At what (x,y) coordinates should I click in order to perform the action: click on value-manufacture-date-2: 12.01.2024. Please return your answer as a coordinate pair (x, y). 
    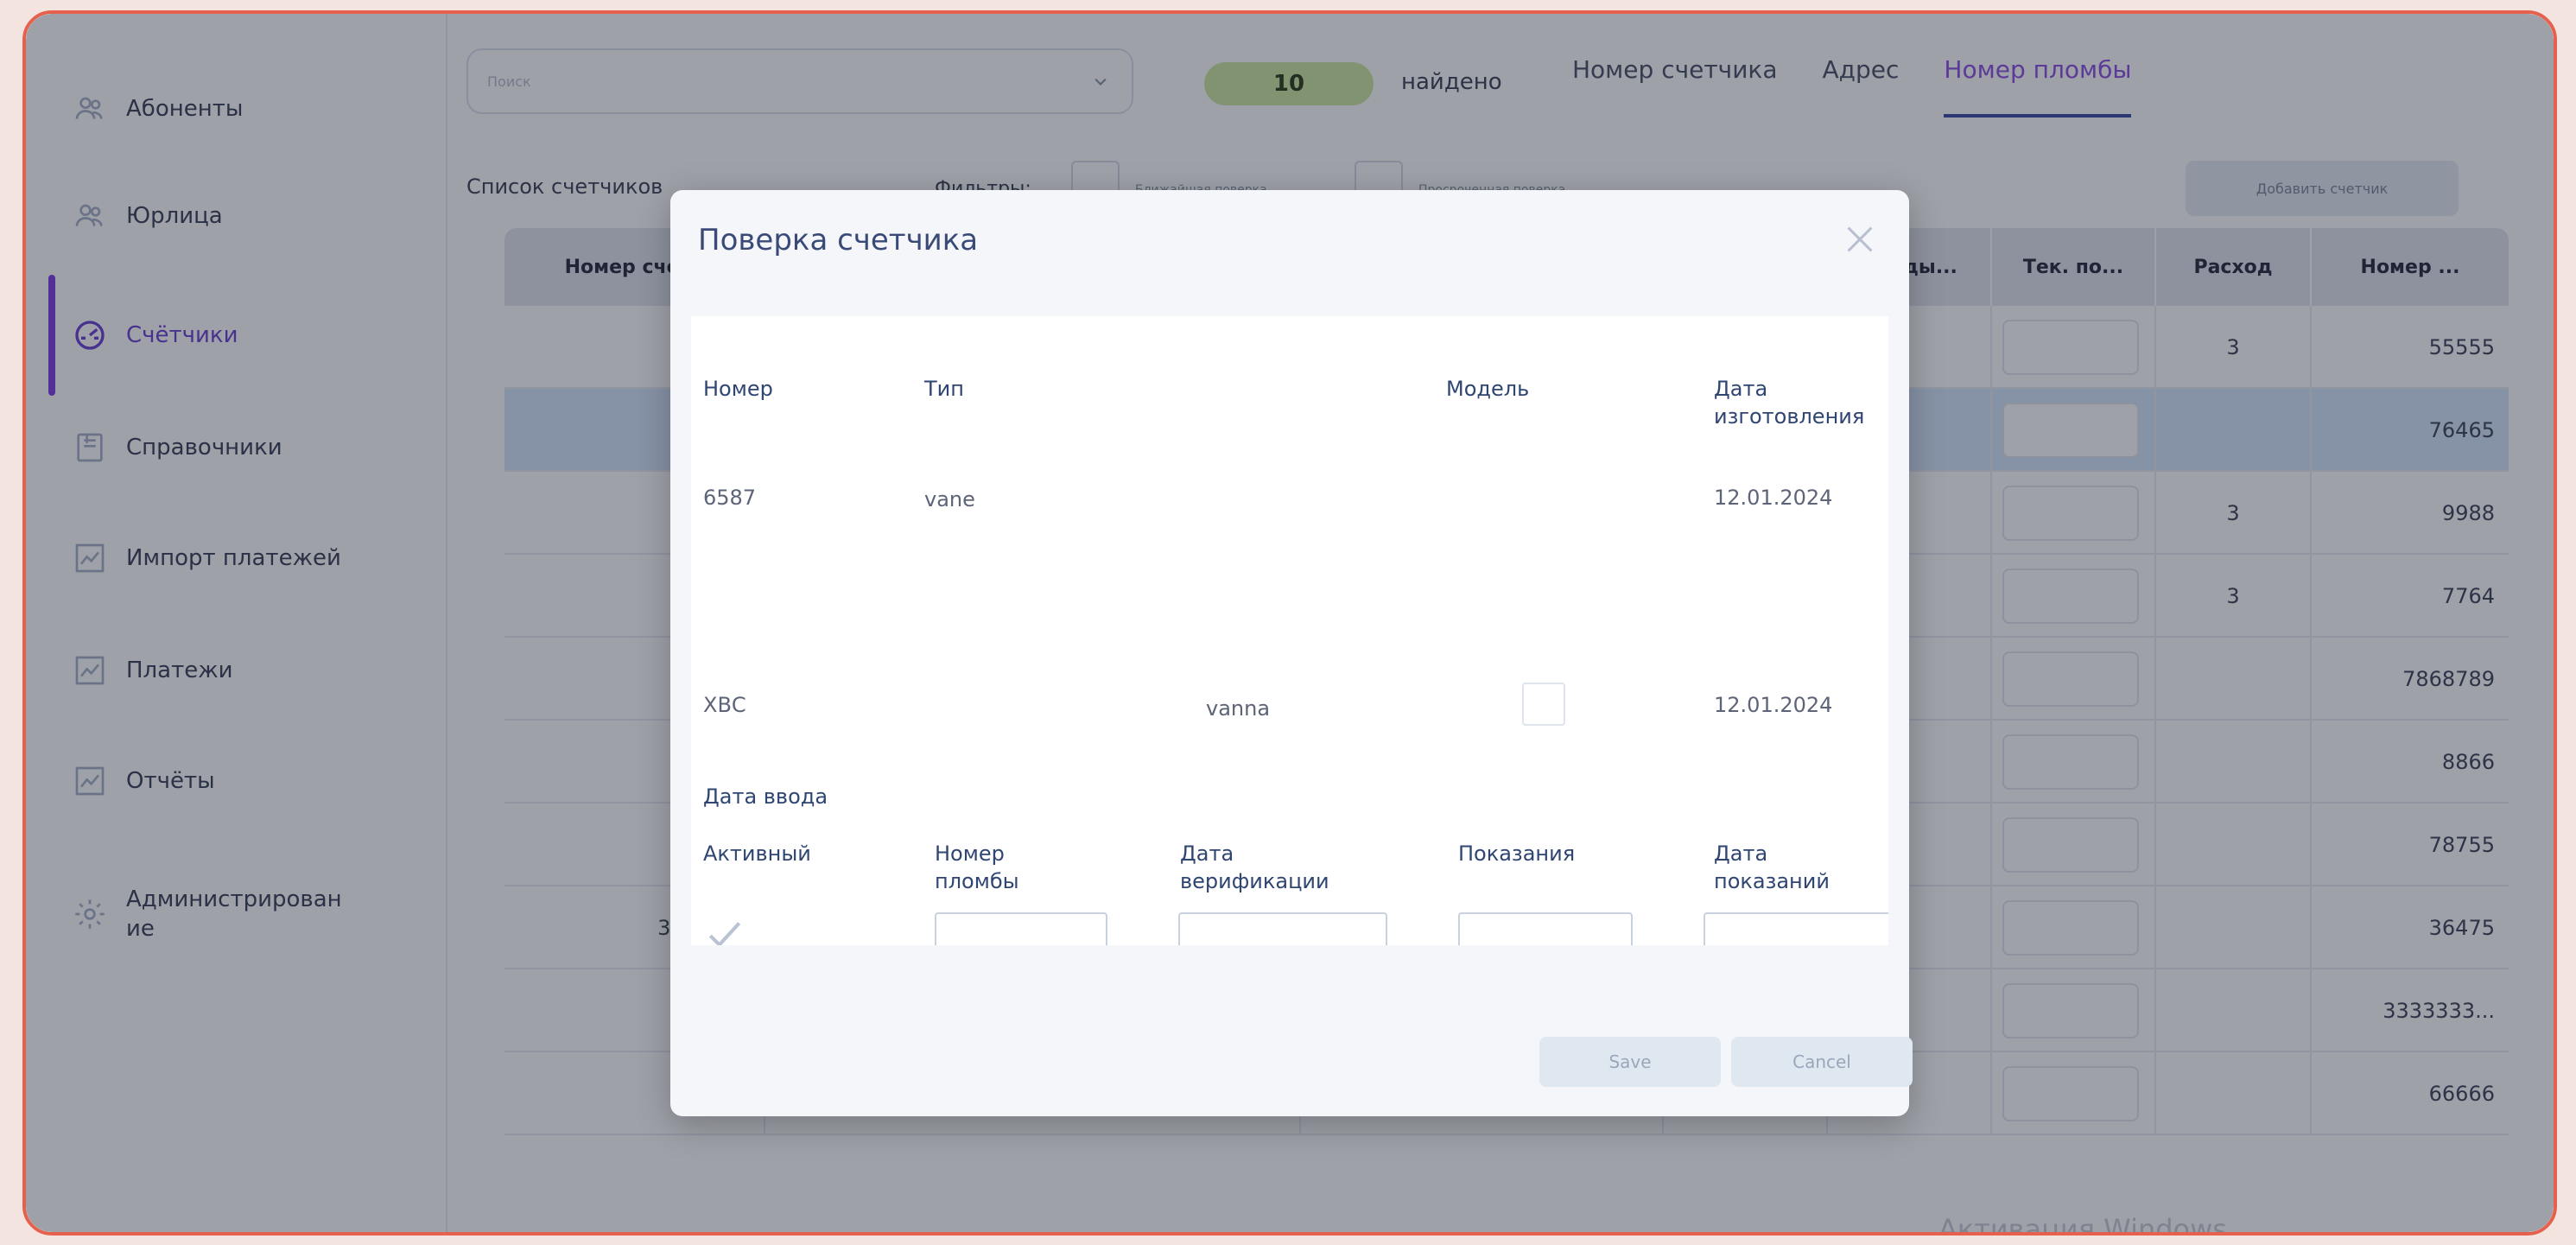
    Looking at the image, I should click on (1774, 705).